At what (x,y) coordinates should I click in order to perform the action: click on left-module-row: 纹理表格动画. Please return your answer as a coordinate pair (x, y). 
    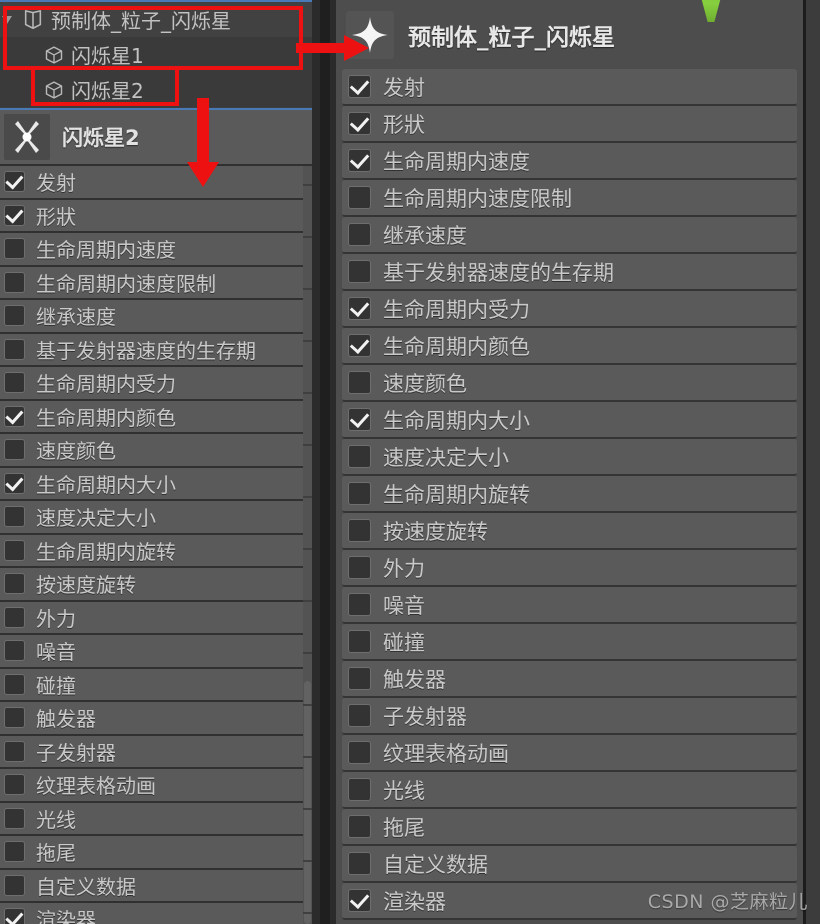
    Looking at the image, I should click on (156, 786).